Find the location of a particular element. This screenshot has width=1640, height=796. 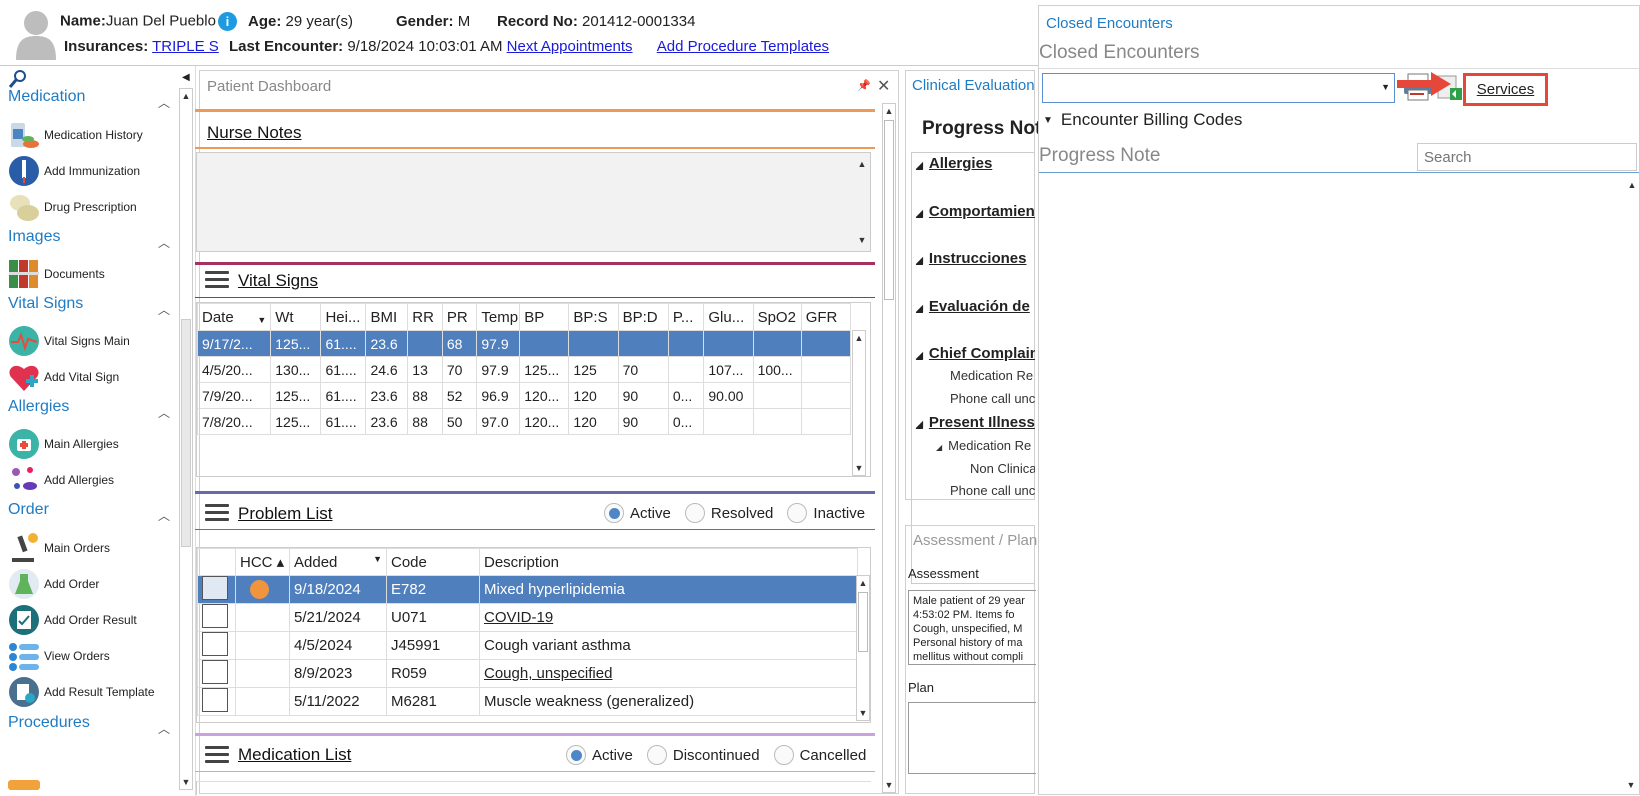

table-cell-desc: Muscle weakness (generalized) is located at coordinates (668, 701).